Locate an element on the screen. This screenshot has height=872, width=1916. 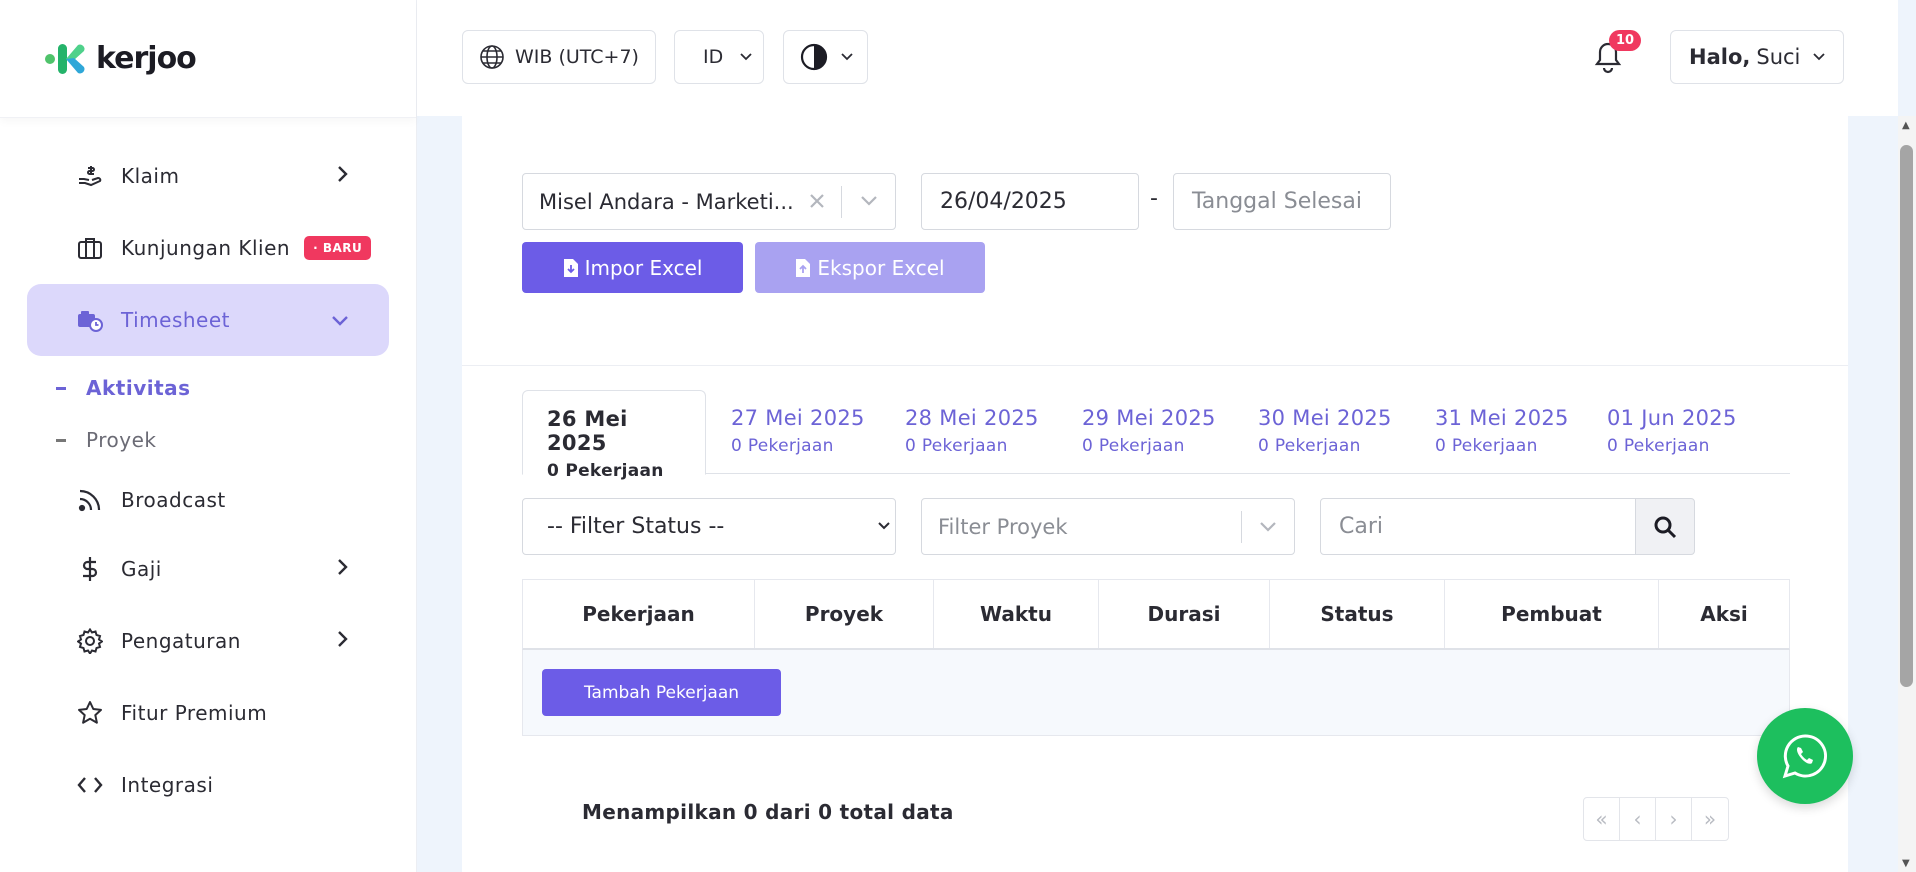
tab-date-label: 30 Mei 2025 is located at coordinates (1325, 418).